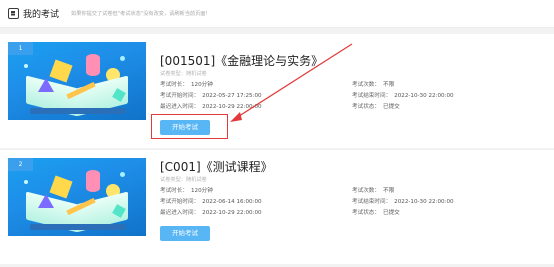  Describe the element at coordinates (20, 48) in the screenshot. I see `exam-index-badge: 1` at that location.